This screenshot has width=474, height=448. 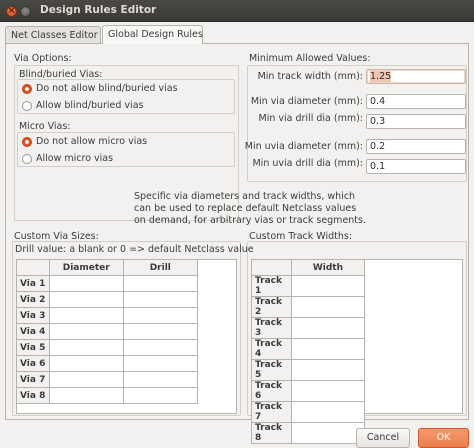 What do you see at coordinates (307, 163) in the screenshot?
I see `min-uvia-drill-label: Min uvia drill dia (mm):` at bounding box center [307, 163].